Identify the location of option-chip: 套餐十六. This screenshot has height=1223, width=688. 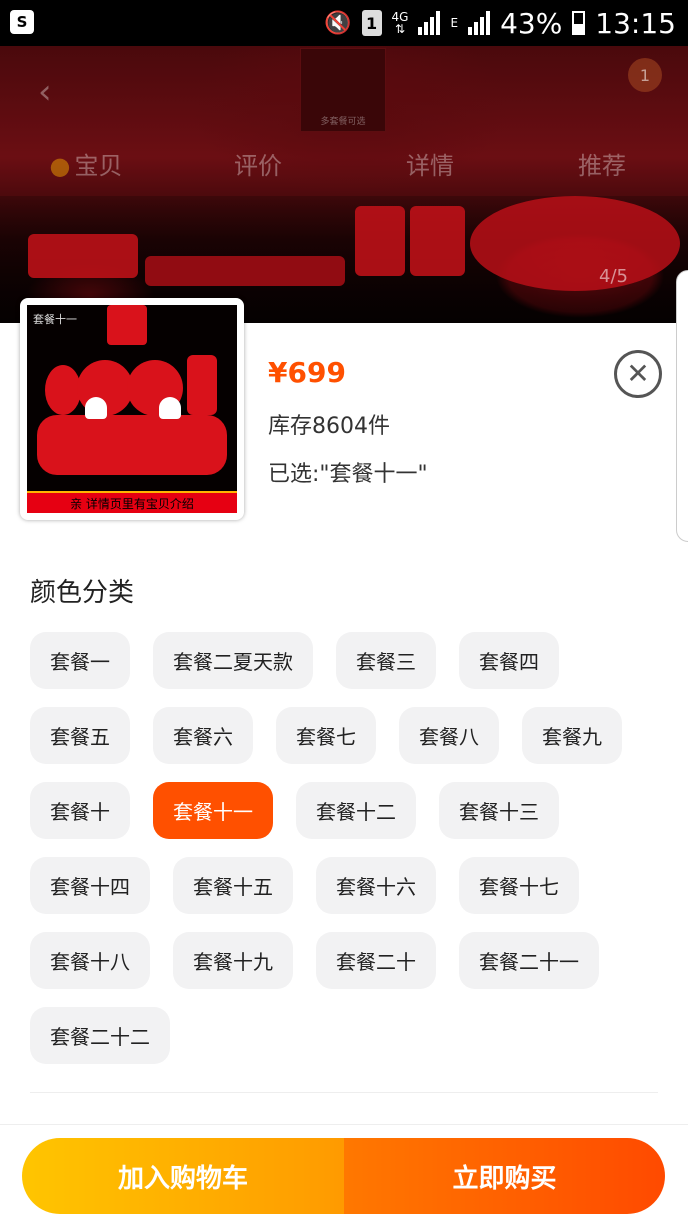
(376, 885).